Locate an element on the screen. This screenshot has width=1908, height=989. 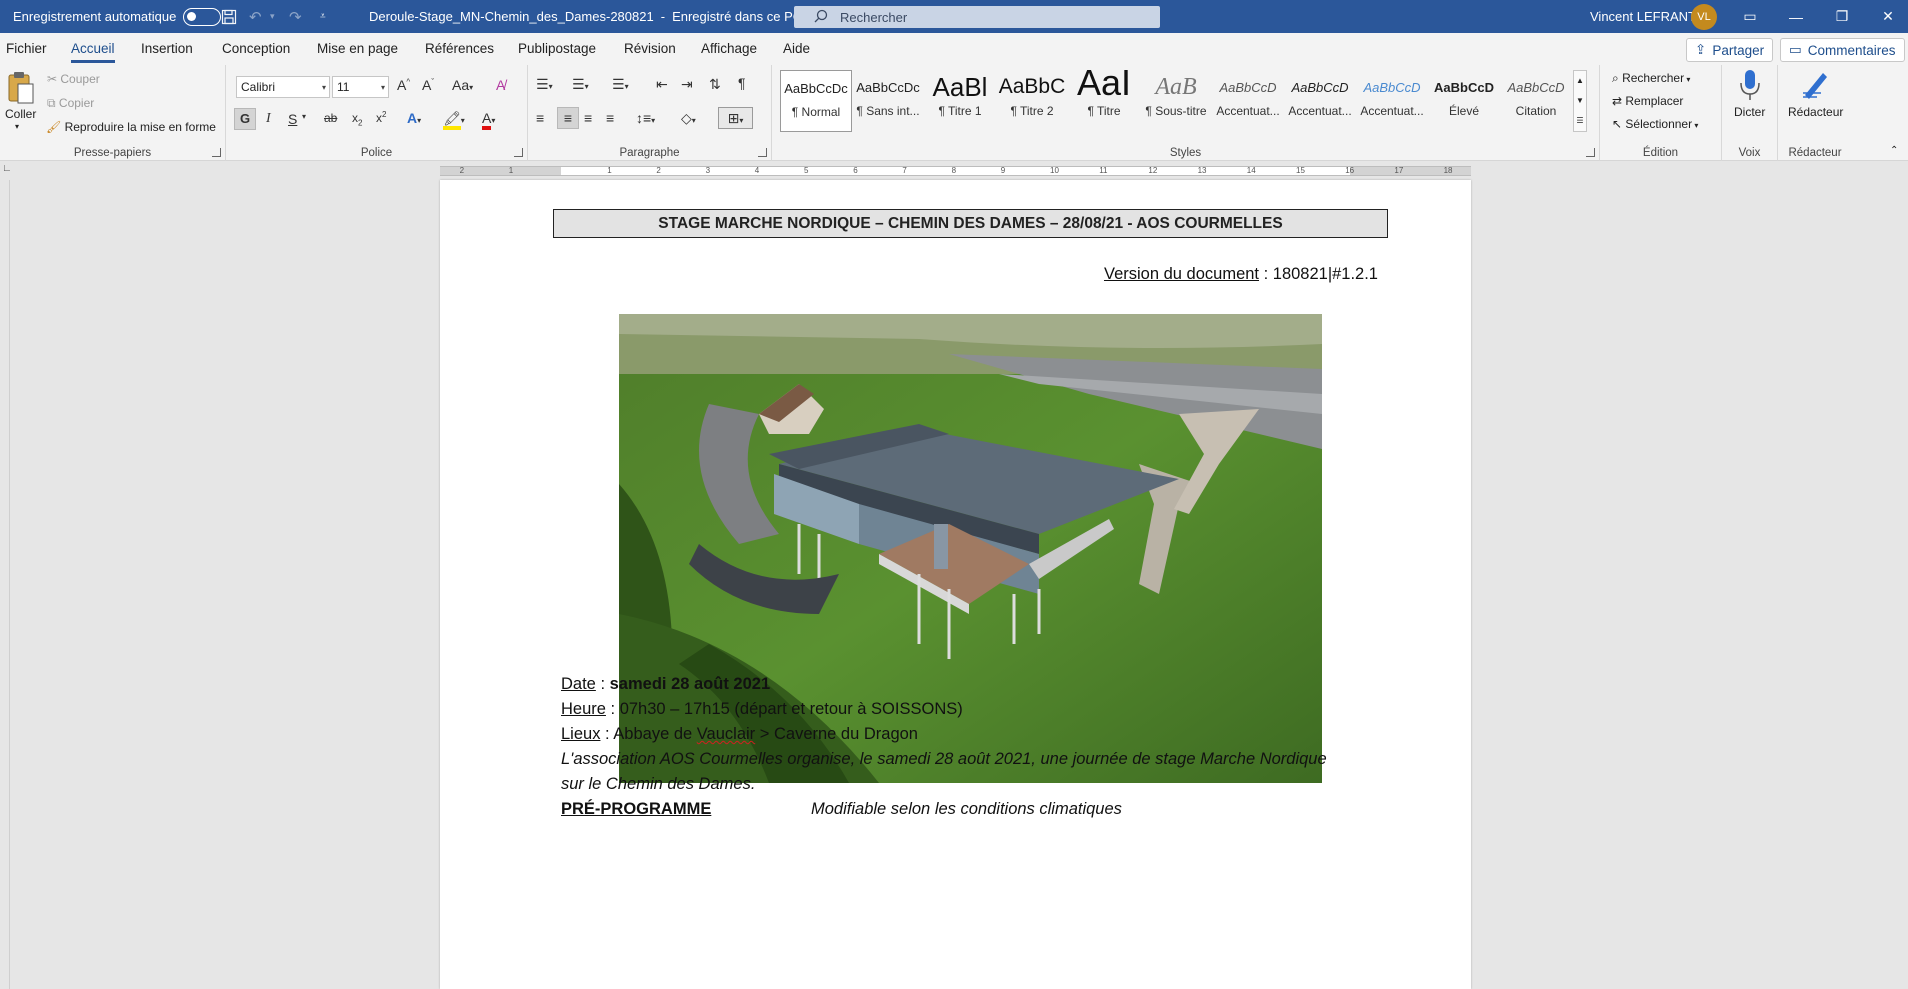
find-button: ⌕ Rechercher ▾ is located at coordinates (1651, 78).